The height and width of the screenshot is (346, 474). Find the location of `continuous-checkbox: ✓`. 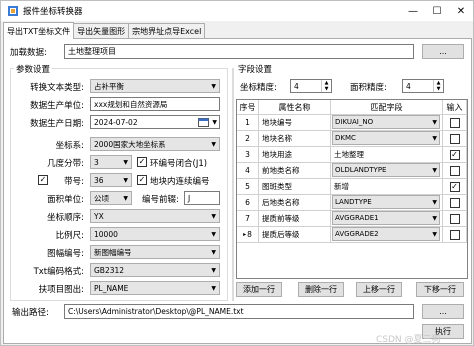

continuous-checkbox: ✓ is located at coordinates (142, 180).